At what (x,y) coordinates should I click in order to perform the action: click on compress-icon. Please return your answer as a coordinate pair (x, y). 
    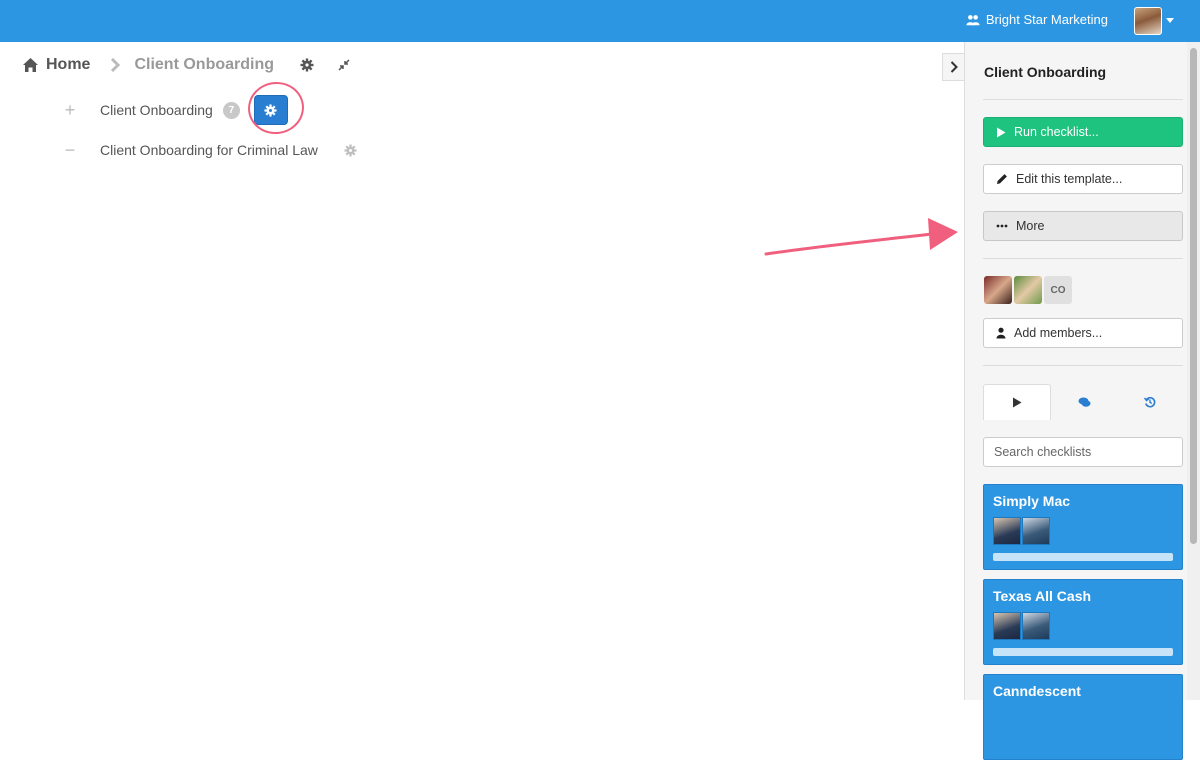
    Looking at the image, I should click on (344, 65).